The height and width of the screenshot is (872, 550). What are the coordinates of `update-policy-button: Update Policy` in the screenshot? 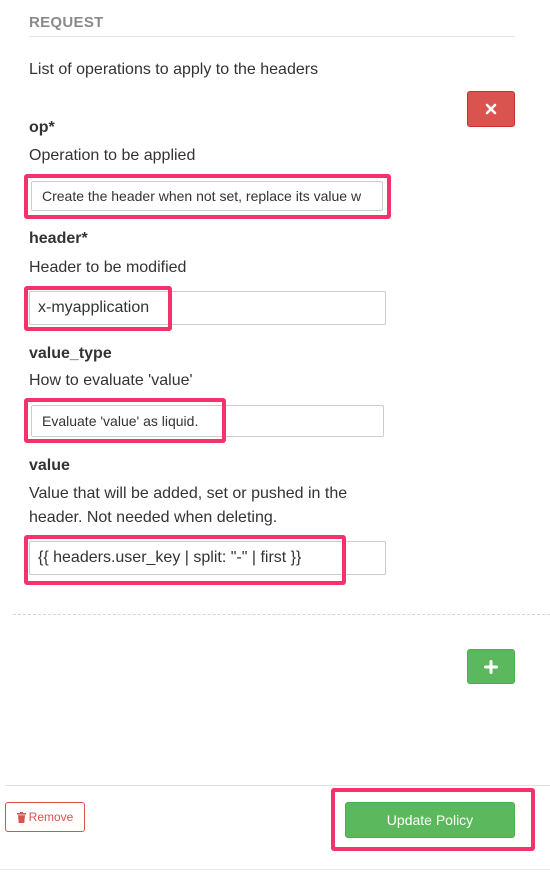 It's located at (430, 820).